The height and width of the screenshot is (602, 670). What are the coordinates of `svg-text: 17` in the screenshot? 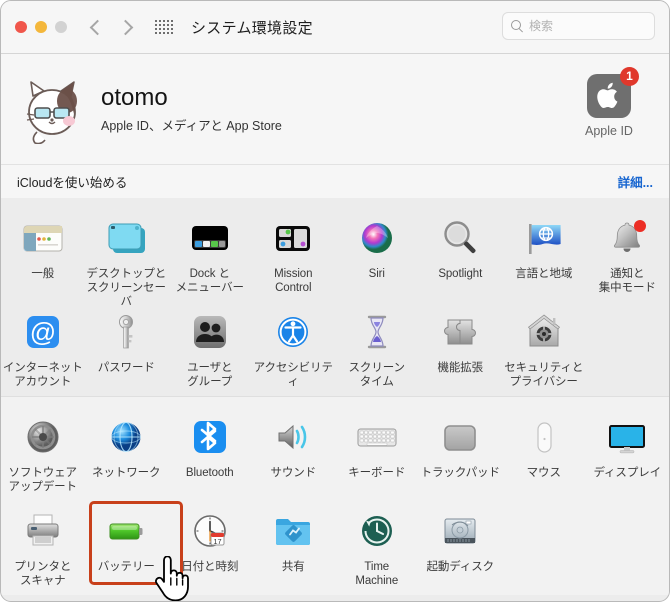 It's located at (217, 541).